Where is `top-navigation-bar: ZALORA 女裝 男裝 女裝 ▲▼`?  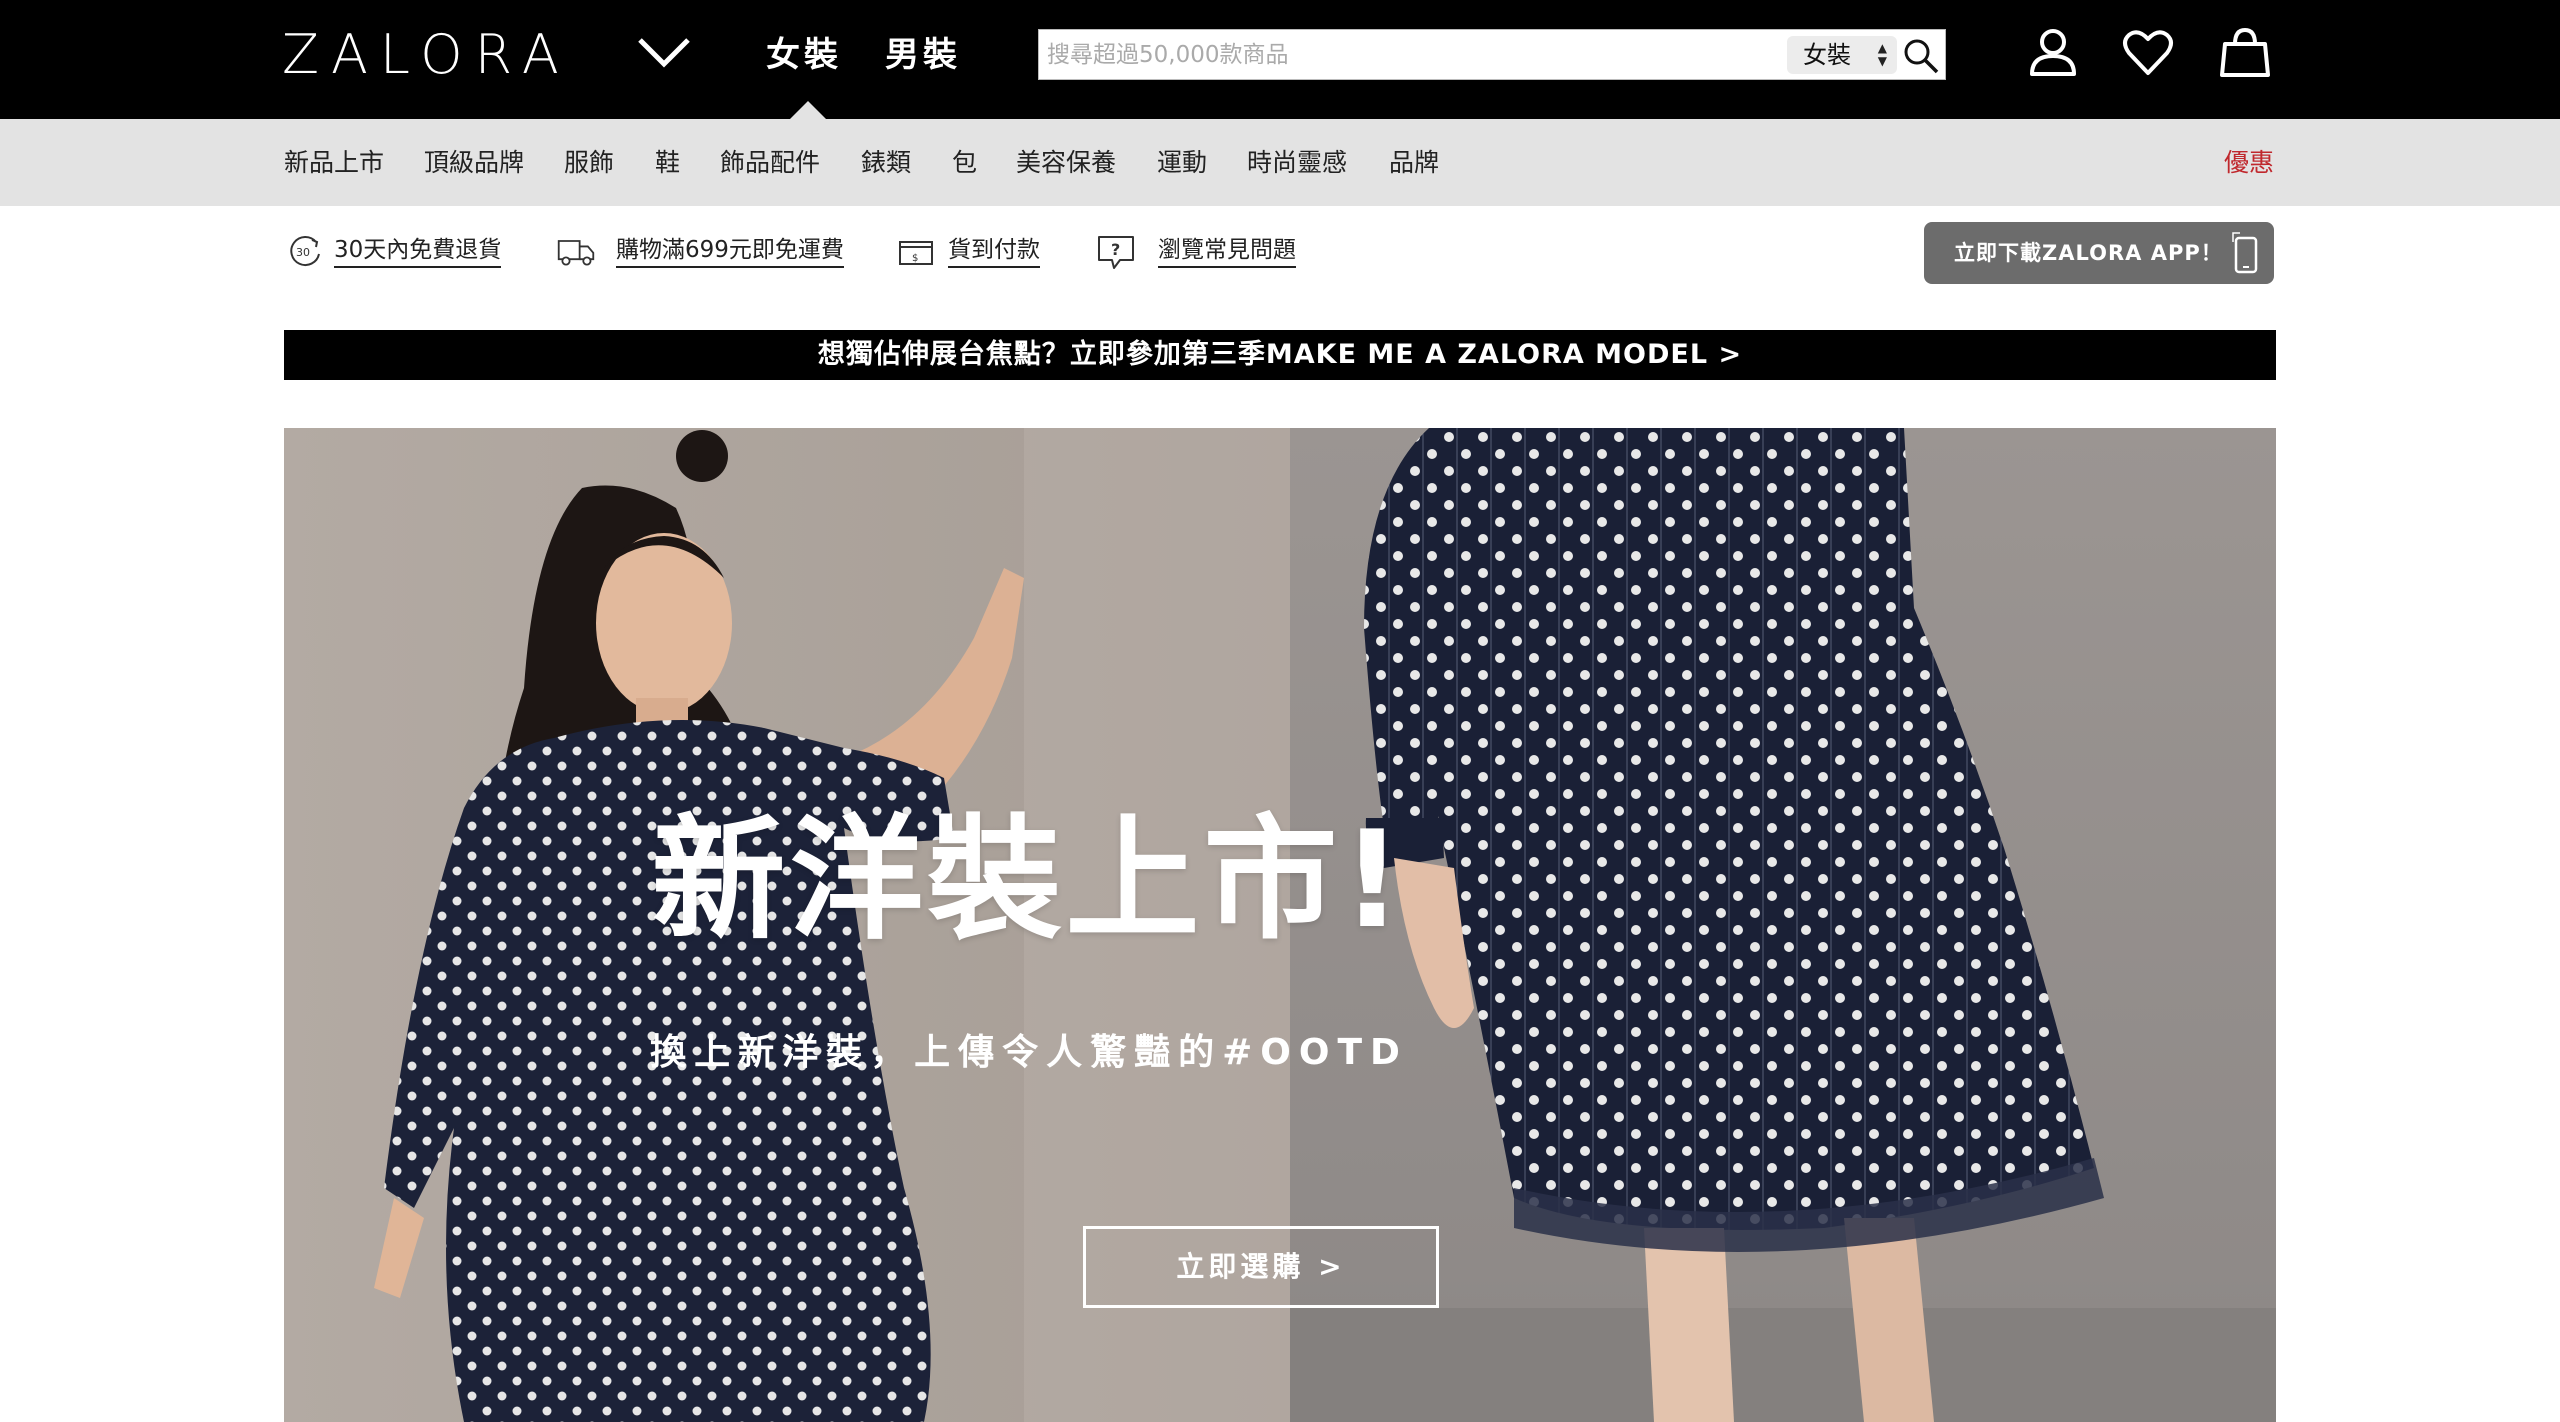
top-navigation-bar: ZALORA 女裝 男裝 女裝 ▲▼ is located at coordinates (1280, 59).